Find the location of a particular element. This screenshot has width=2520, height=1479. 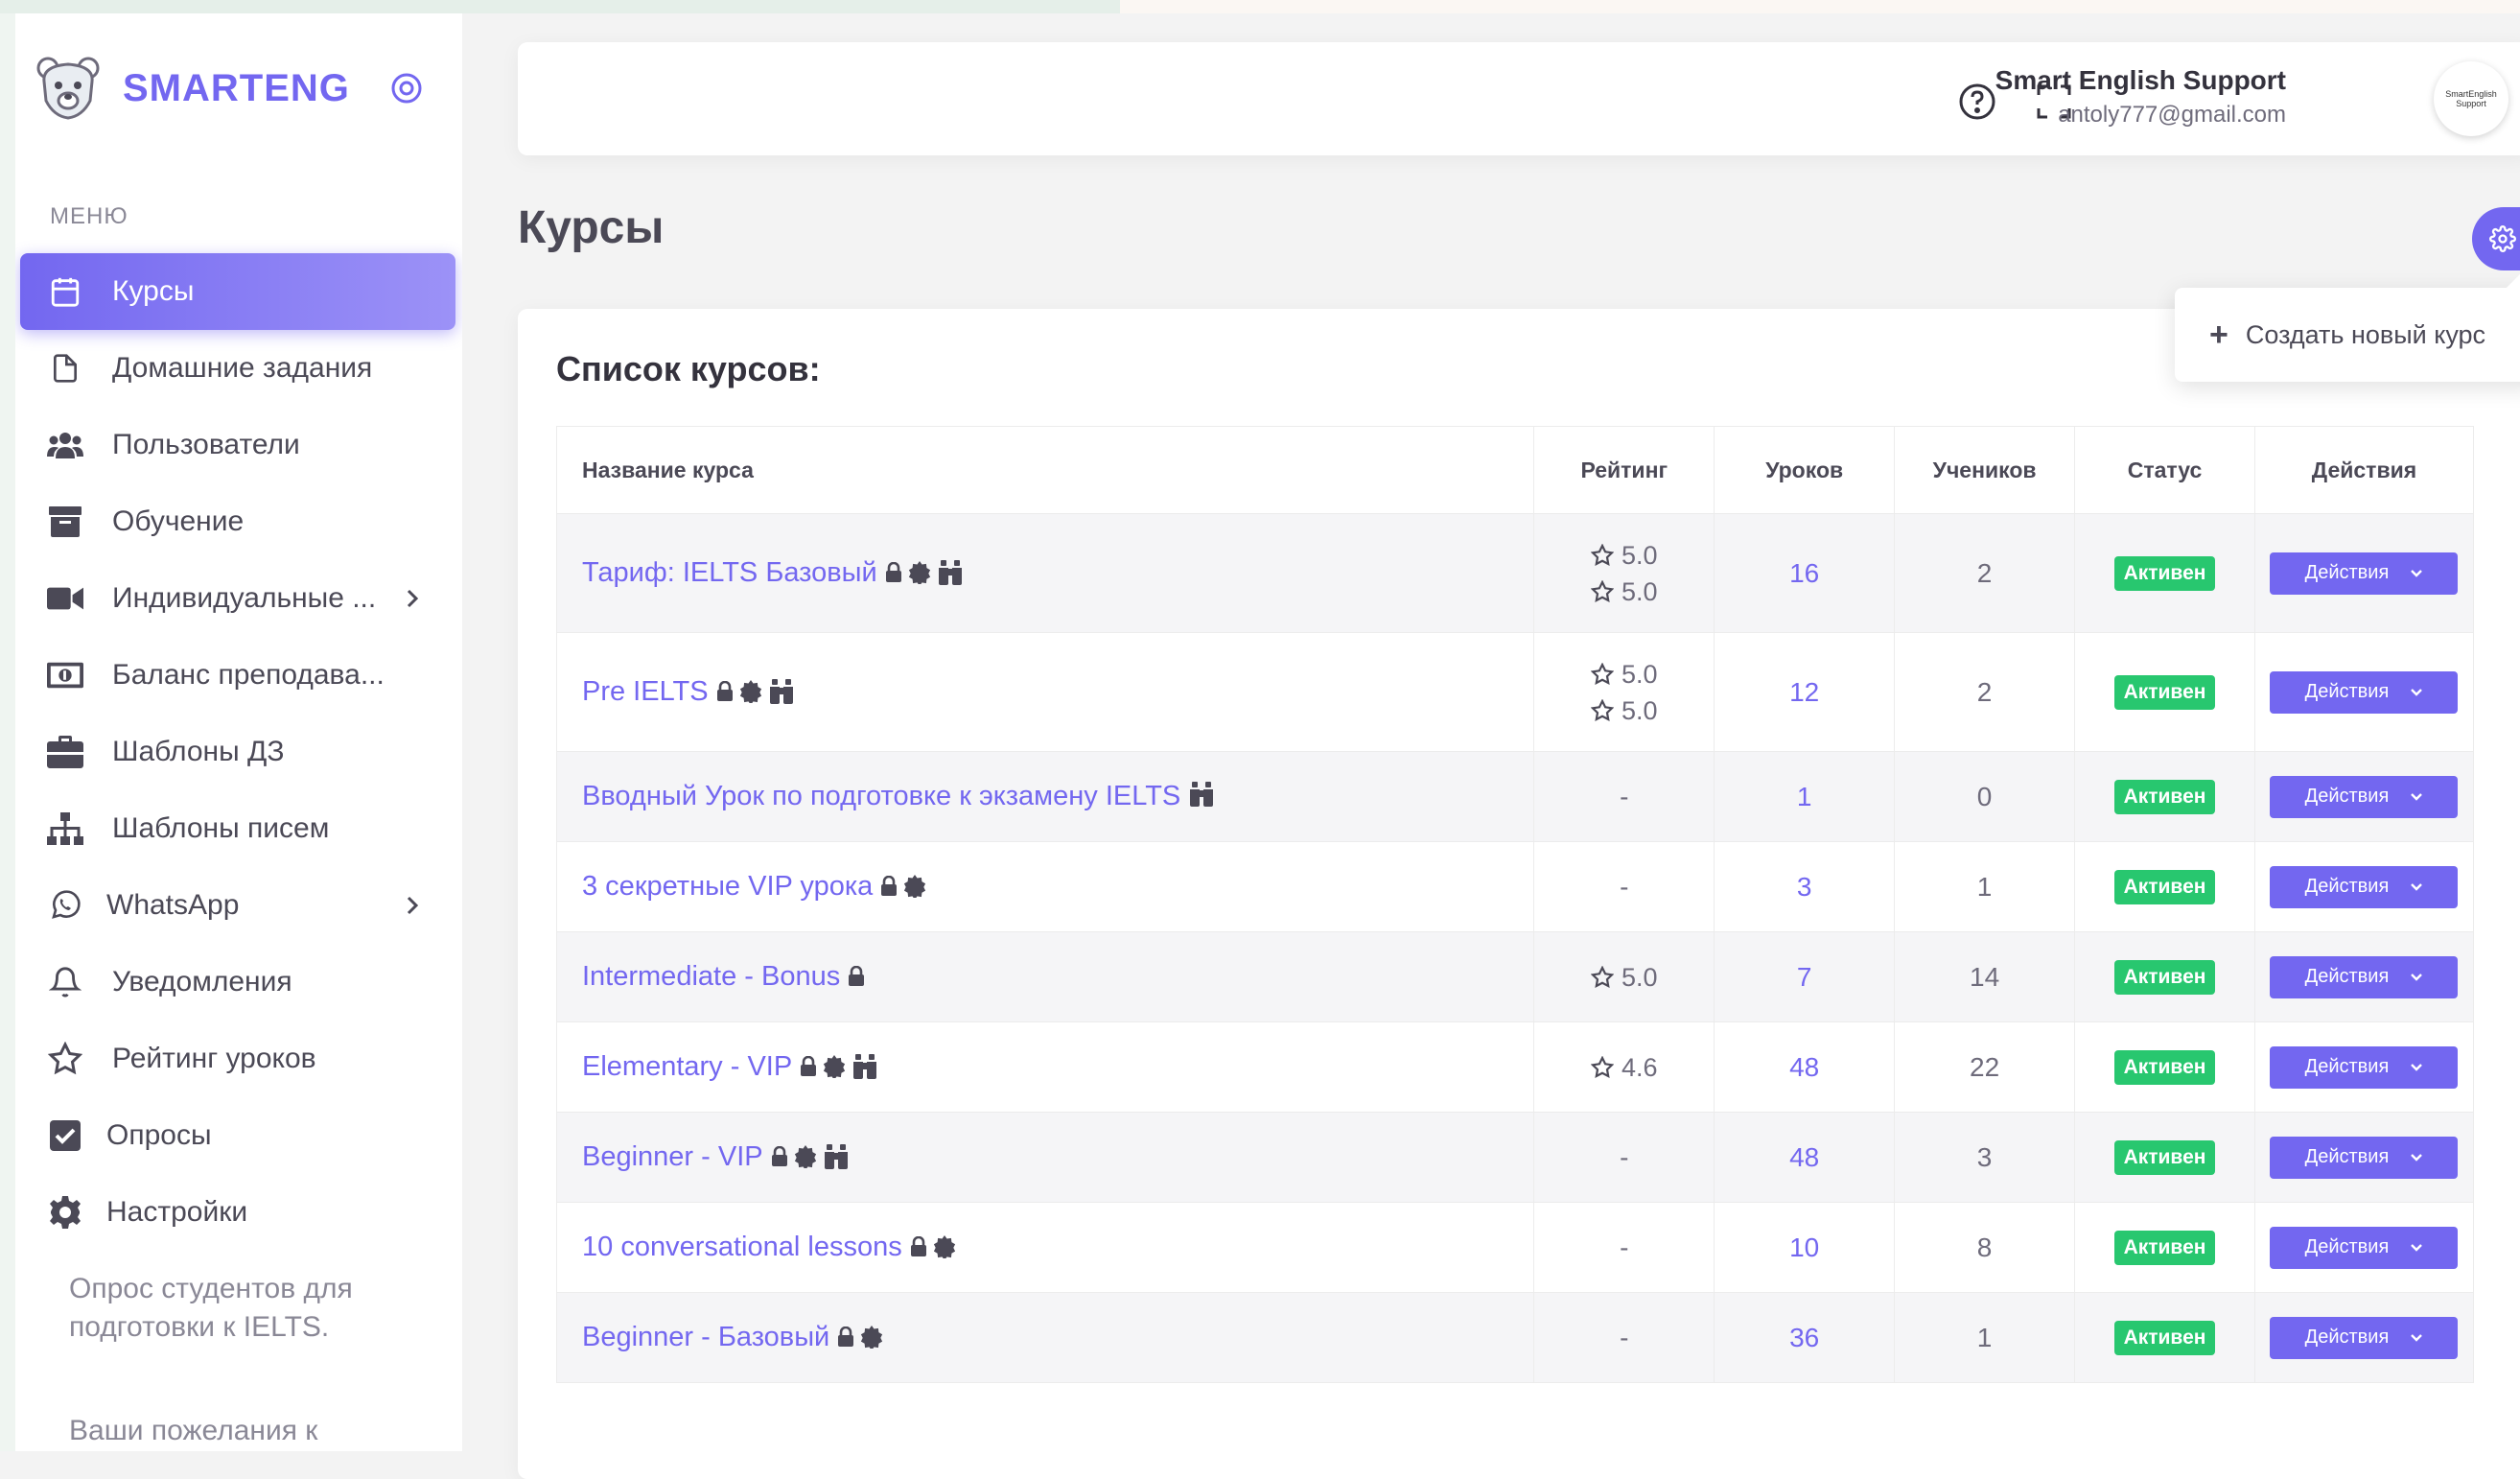

course-link: Beginner - VIP is located at coordinates (672, 1156).